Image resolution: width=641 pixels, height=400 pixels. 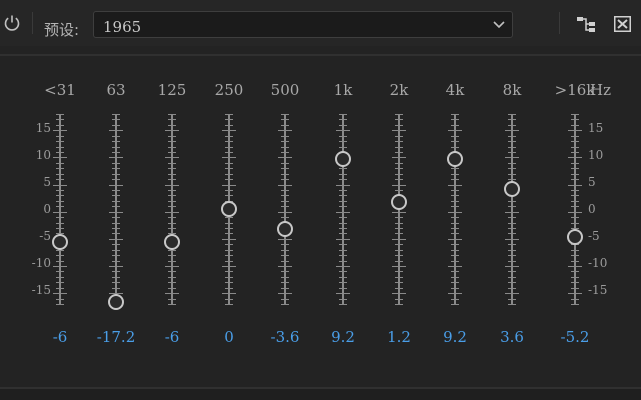 I want to click on power-icon, so click(x=12, y=23).